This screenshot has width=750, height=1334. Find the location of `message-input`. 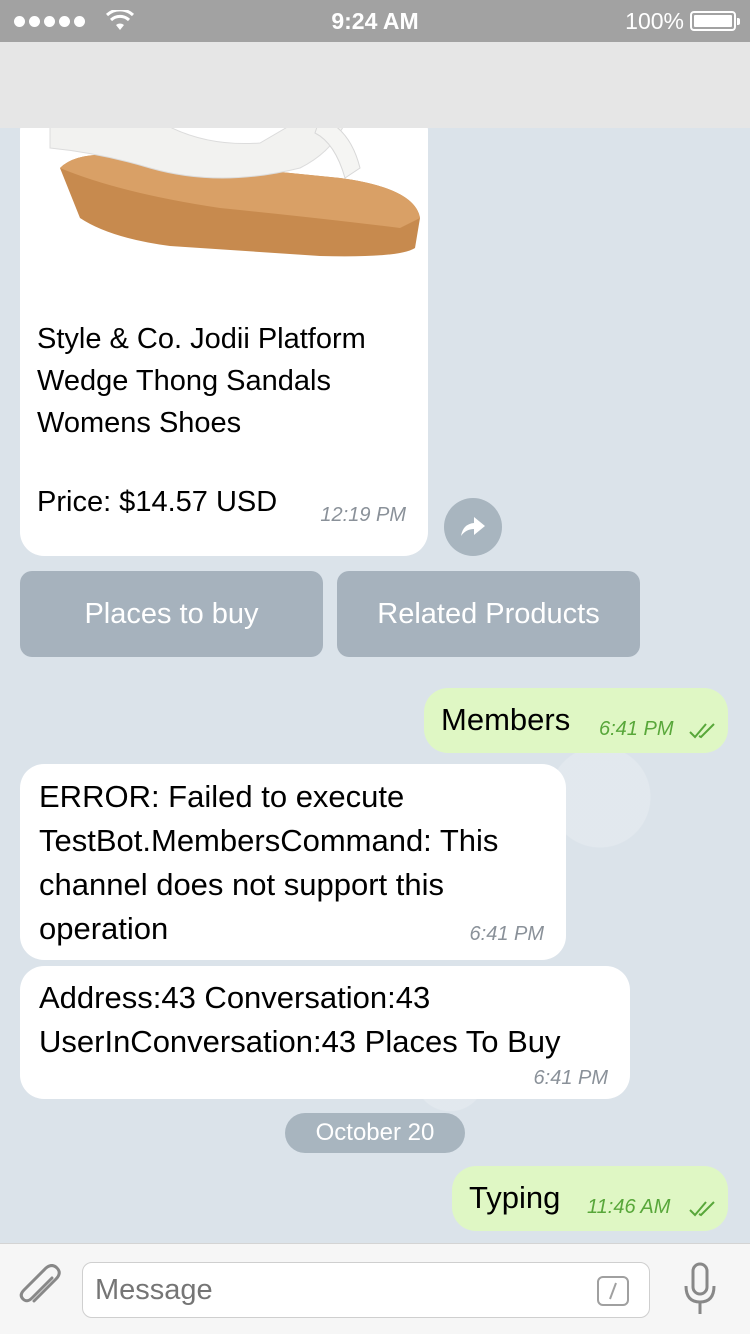

message-input is located at coordinates (366, 1290).